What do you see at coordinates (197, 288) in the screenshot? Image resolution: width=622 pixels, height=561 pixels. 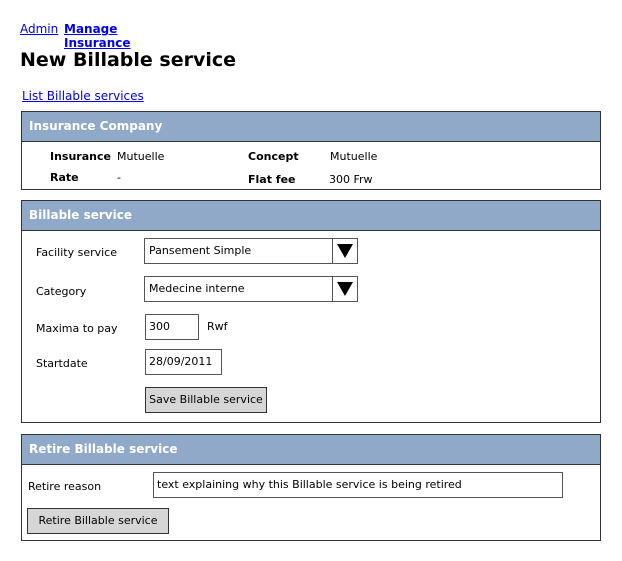 I see `category-value: Medecine interne` at bounding box center [197, 288].